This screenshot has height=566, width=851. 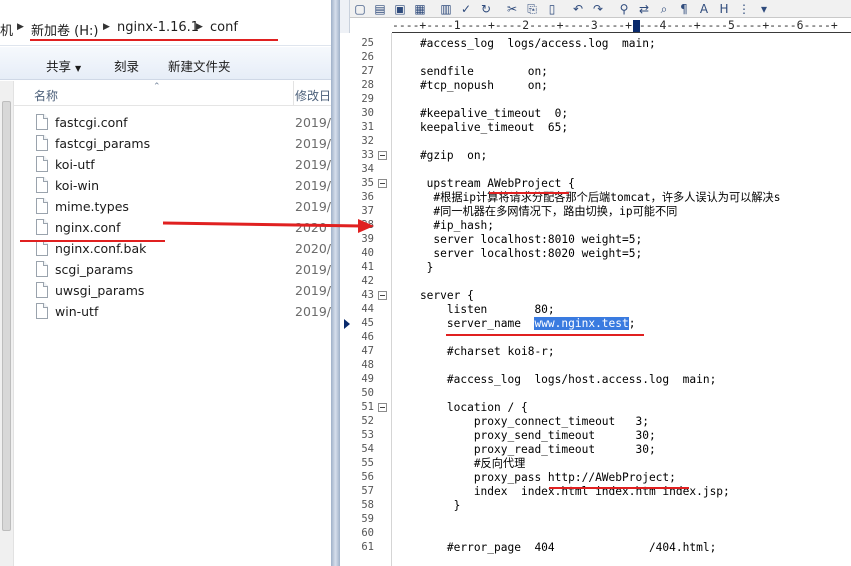 I want to click on code-line: sendfile on;, so click(x=470, y=72).